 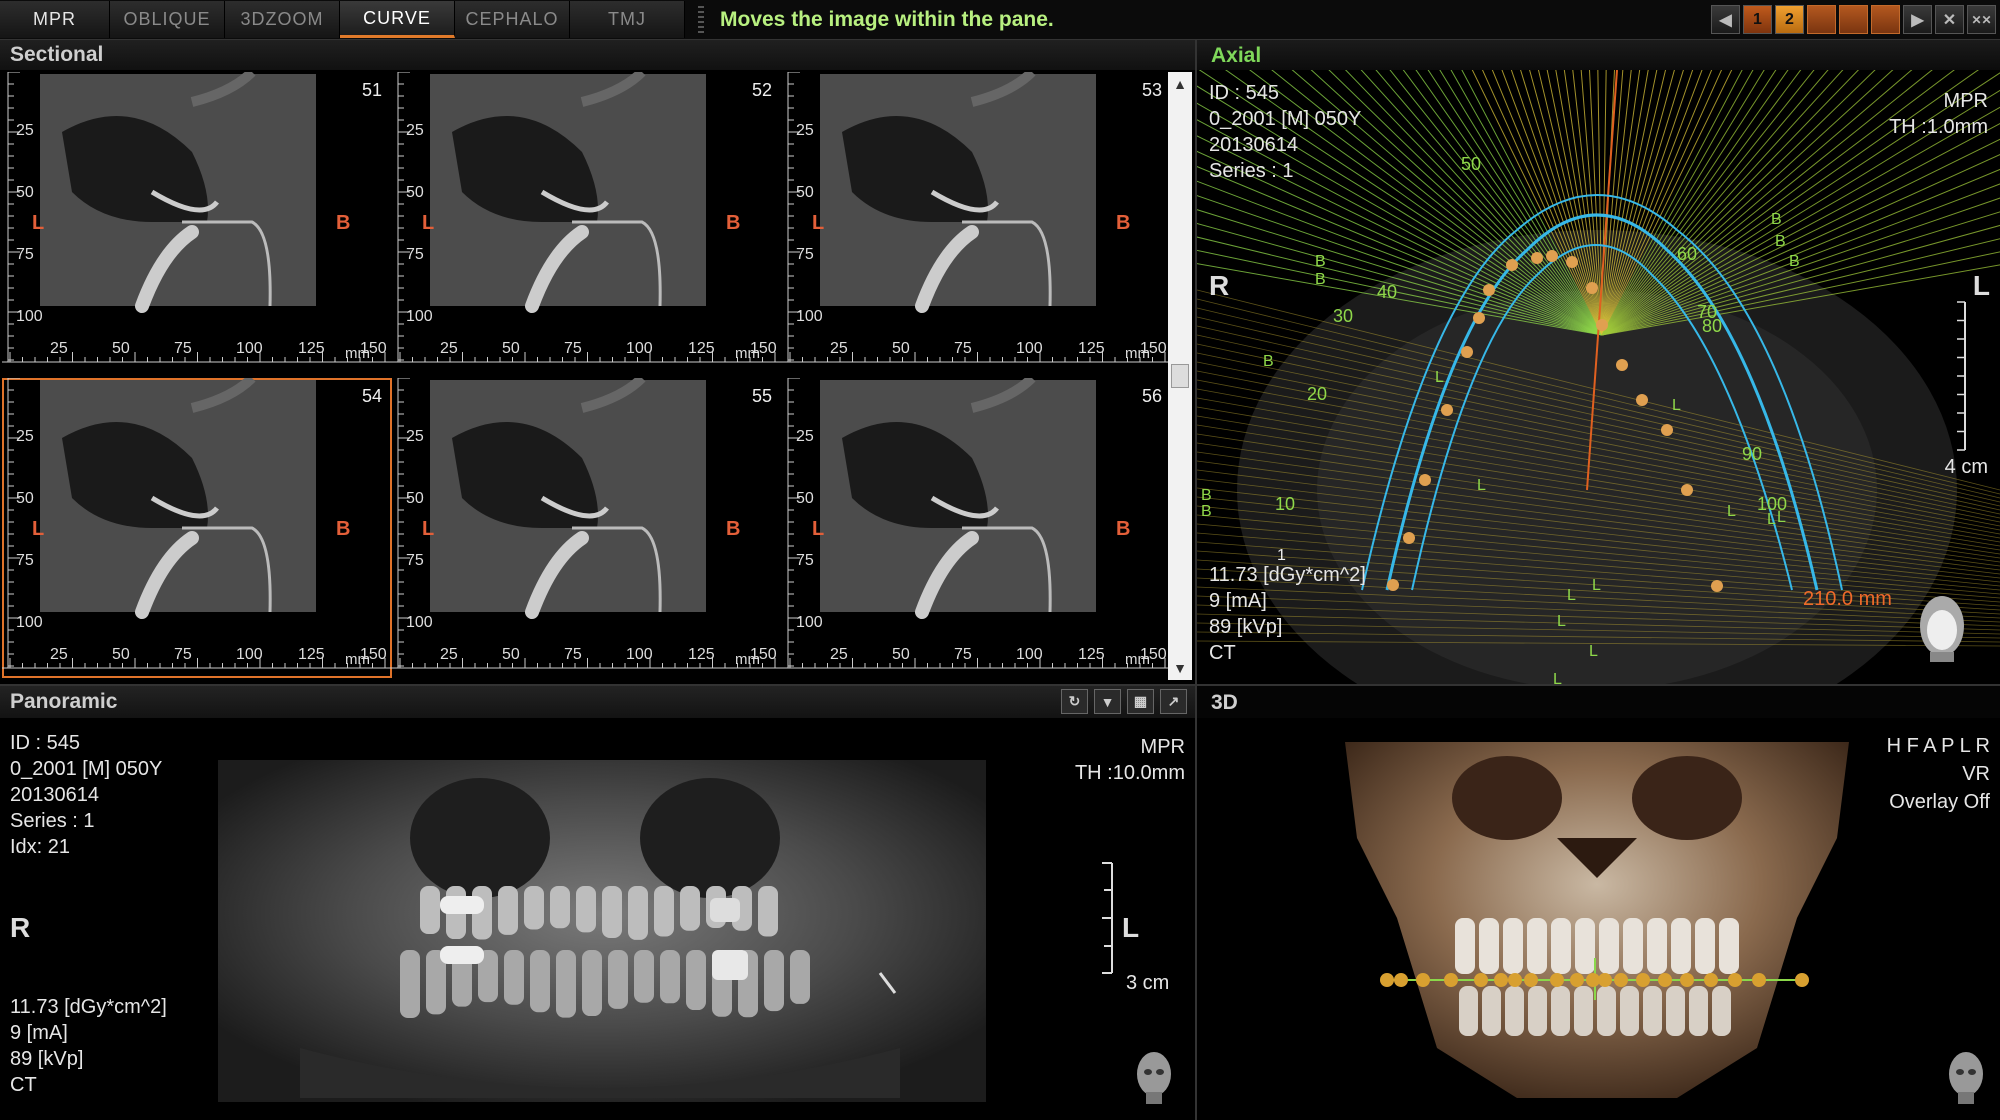 I want to click on image-index: Idx: 21, so click(x=40, y=847).